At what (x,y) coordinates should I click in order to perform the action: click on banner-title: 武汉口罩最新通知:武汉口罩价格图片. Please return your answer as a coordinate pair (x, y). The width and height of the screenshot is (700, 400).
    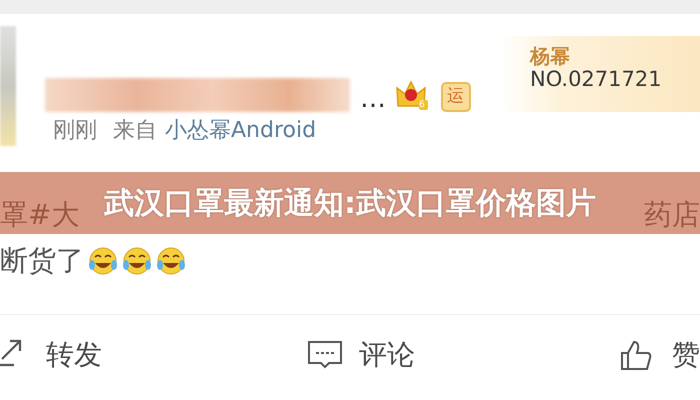
    Looking at the image, I should click on (350, 203).